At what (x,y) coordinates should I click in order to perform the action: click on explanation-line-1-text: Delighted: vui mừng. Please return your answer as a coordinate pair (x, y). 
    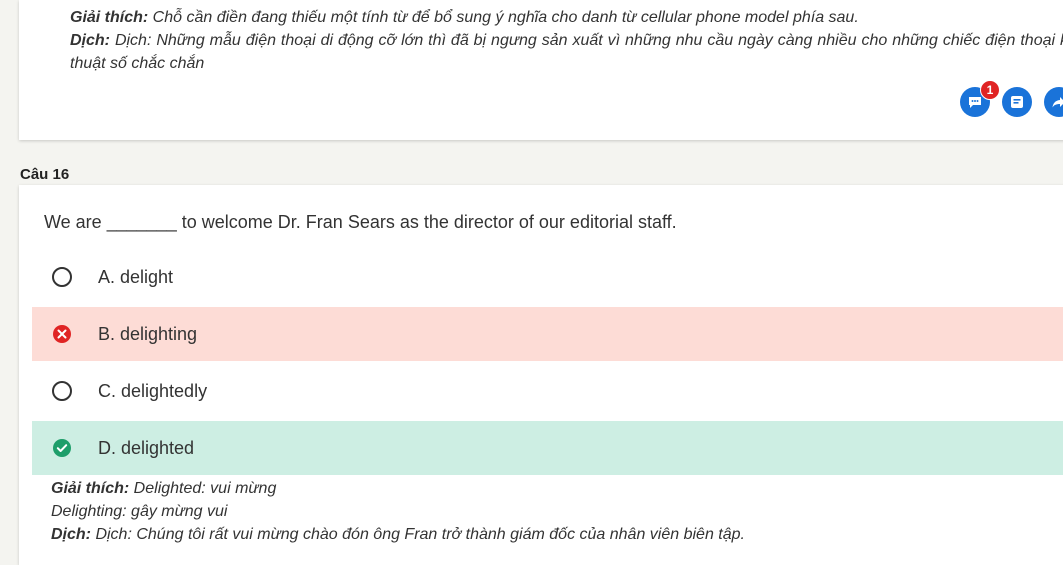
    Looking at the image, I should click on (203, 488).